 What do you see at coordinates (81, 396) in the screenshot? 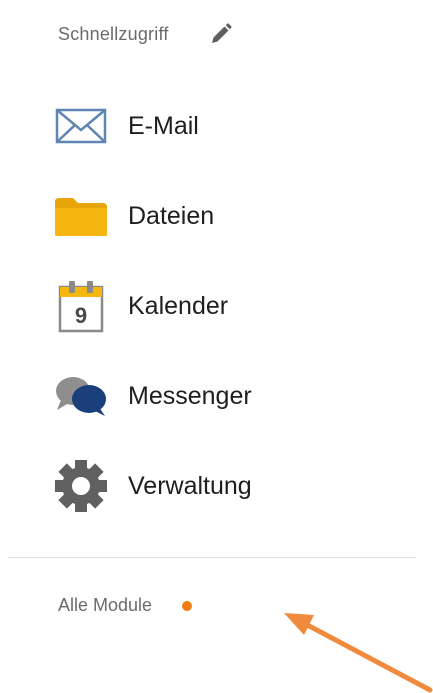
I see `chat-bubbles-icon` at bounding box center [81, 396].